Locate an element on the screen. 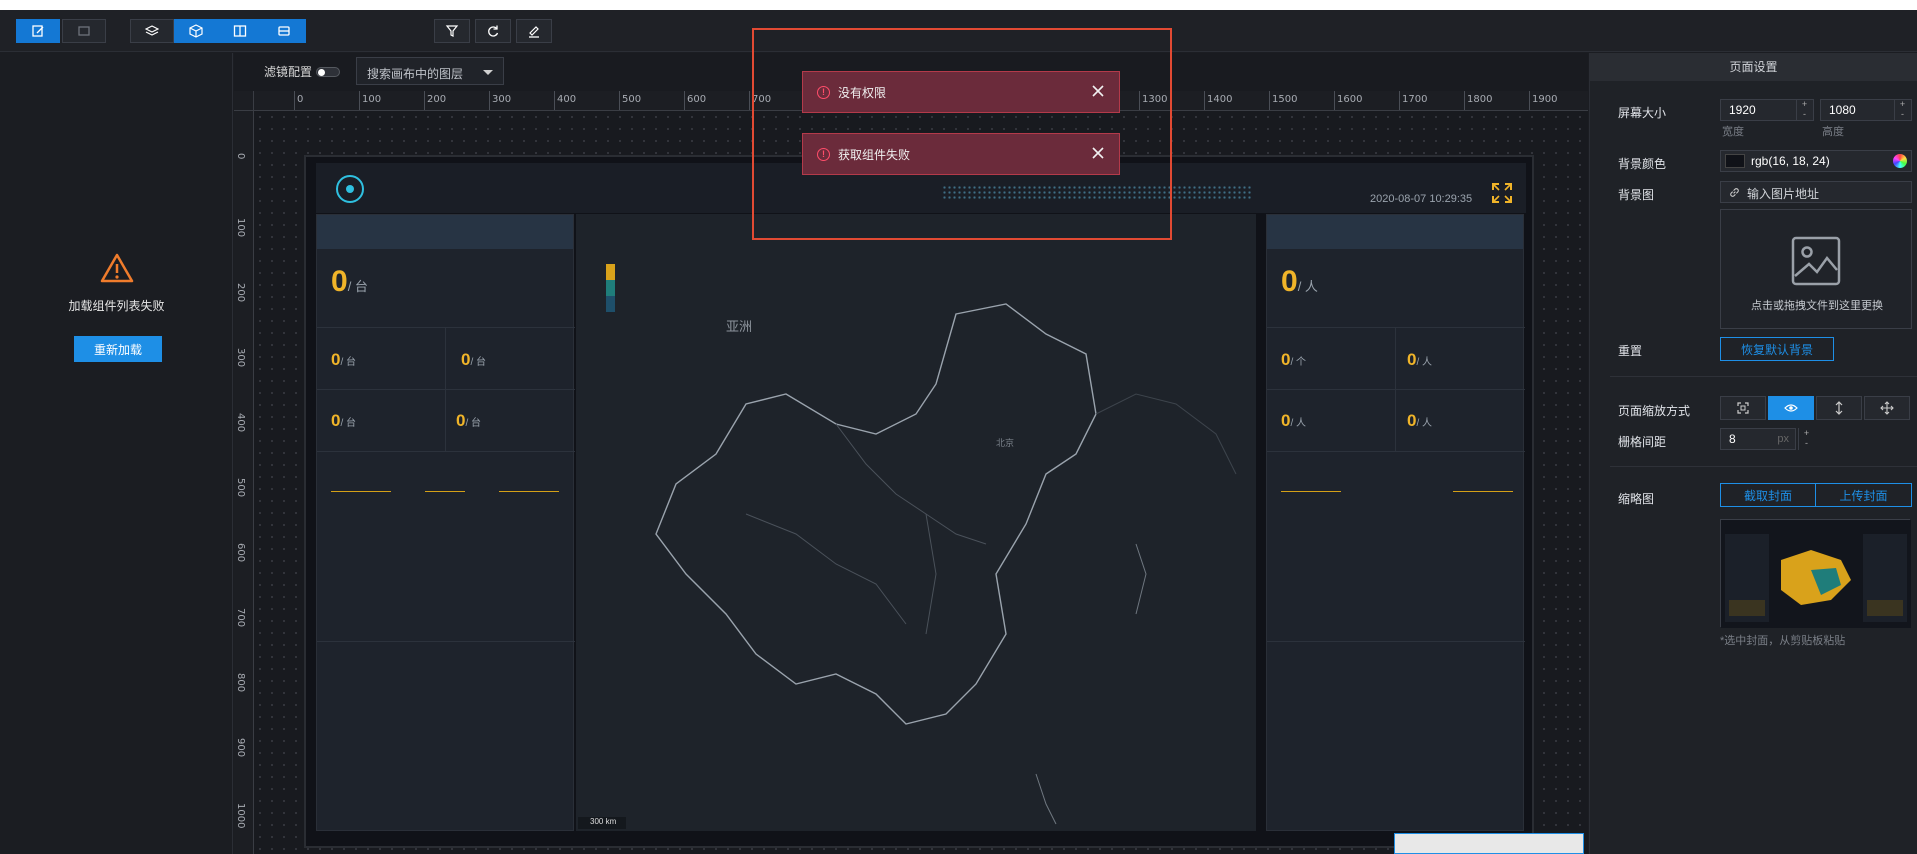 The image size is (1917, 854). settings-title: 页面设置 is located at coordinates (1753, 67).